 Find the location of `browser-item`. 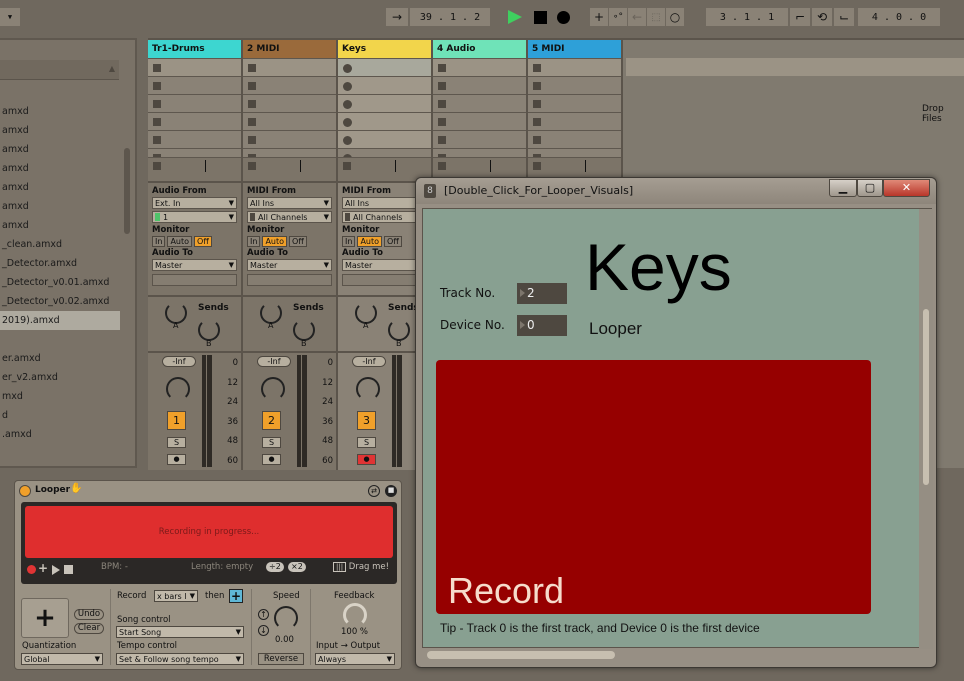

browser-item is located at coordinates (60, 339).